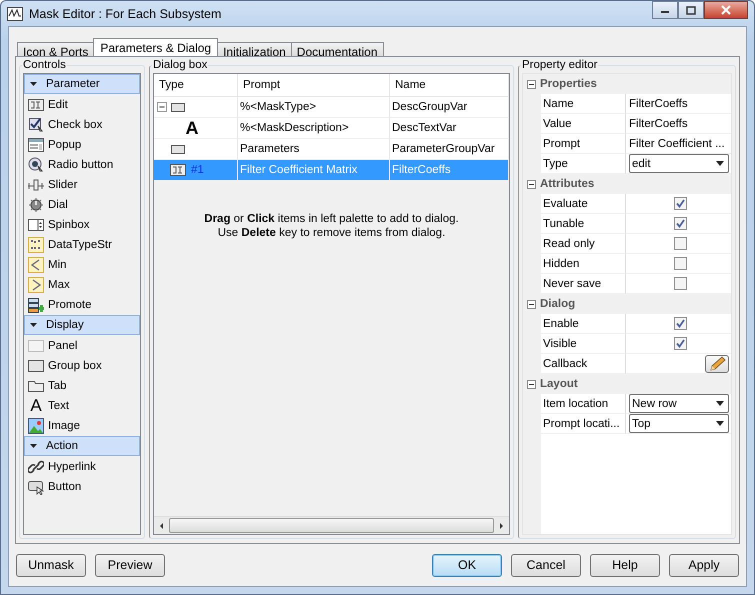 The height and width of the screenshot is (595, 755). Describe the element at coordinates (125, 13) in the screenshot. I see `window-title: Mask Editor : For Each Subsystem` at that location.